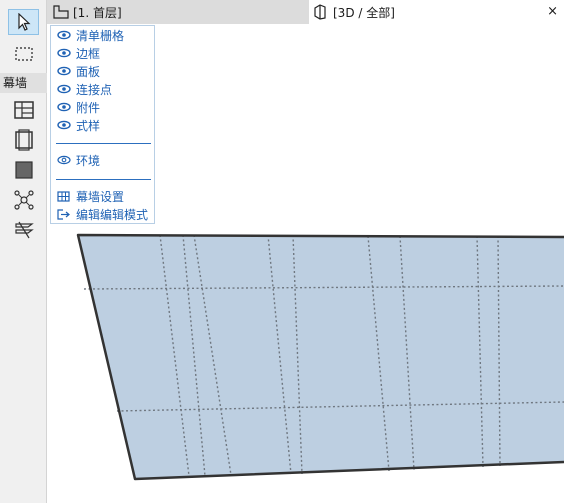  What do you see at coordinates (112, 214) in the screenshot?
I see `menu-item-label: 编辑编辑模式` at bounding box center [112, 214].